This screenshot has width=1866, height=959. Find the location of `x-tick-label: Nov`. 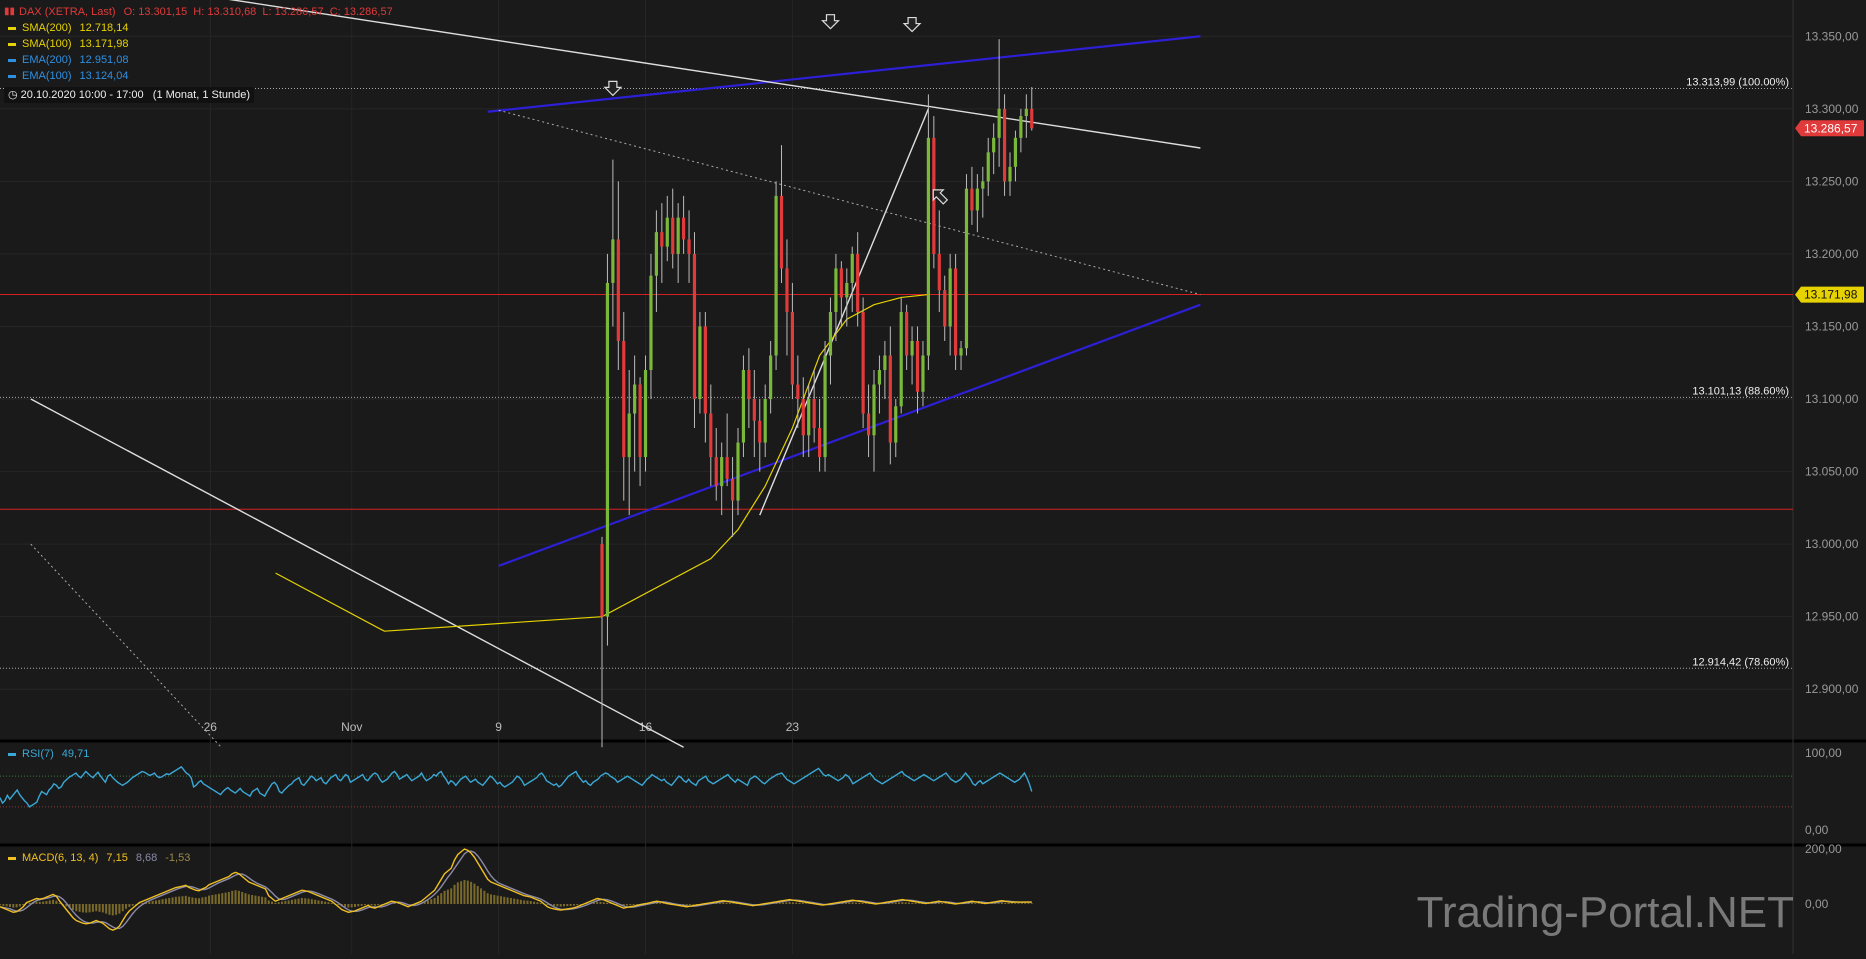

x-tick-label: Nov is located at coordinates (351, 727).